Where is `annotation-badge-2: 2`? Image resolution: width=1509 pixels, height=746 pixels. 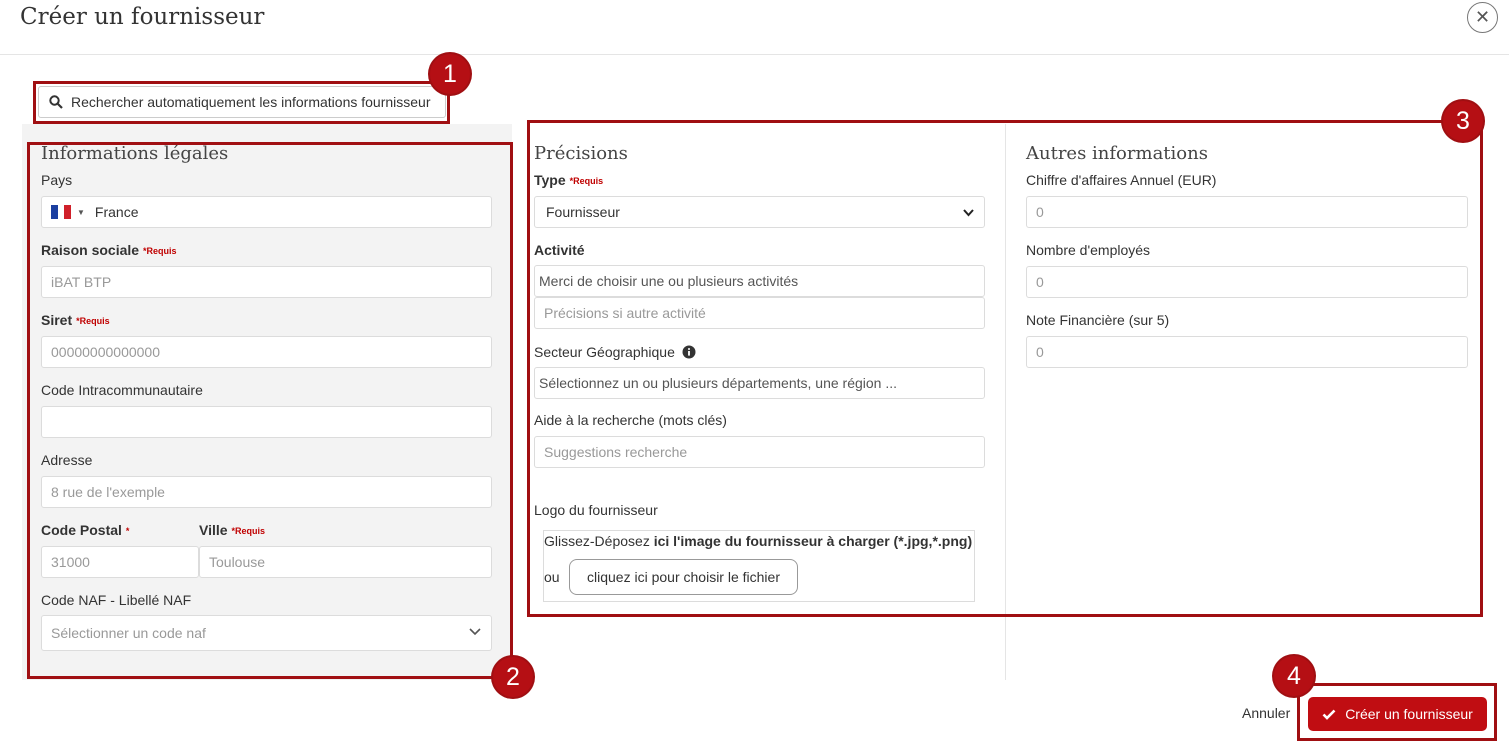 annotation-badge-2: 2 is located at coordinates (513, 677).